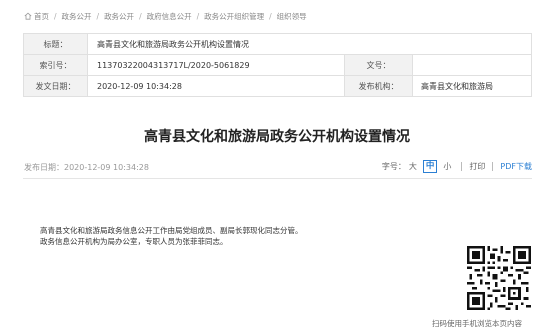  What do you see at coordinates (234, 16) in the screenshot?
I see `breadcrumb-item-org-management: 政务公开组织管理` at bounding box center [234, 16].